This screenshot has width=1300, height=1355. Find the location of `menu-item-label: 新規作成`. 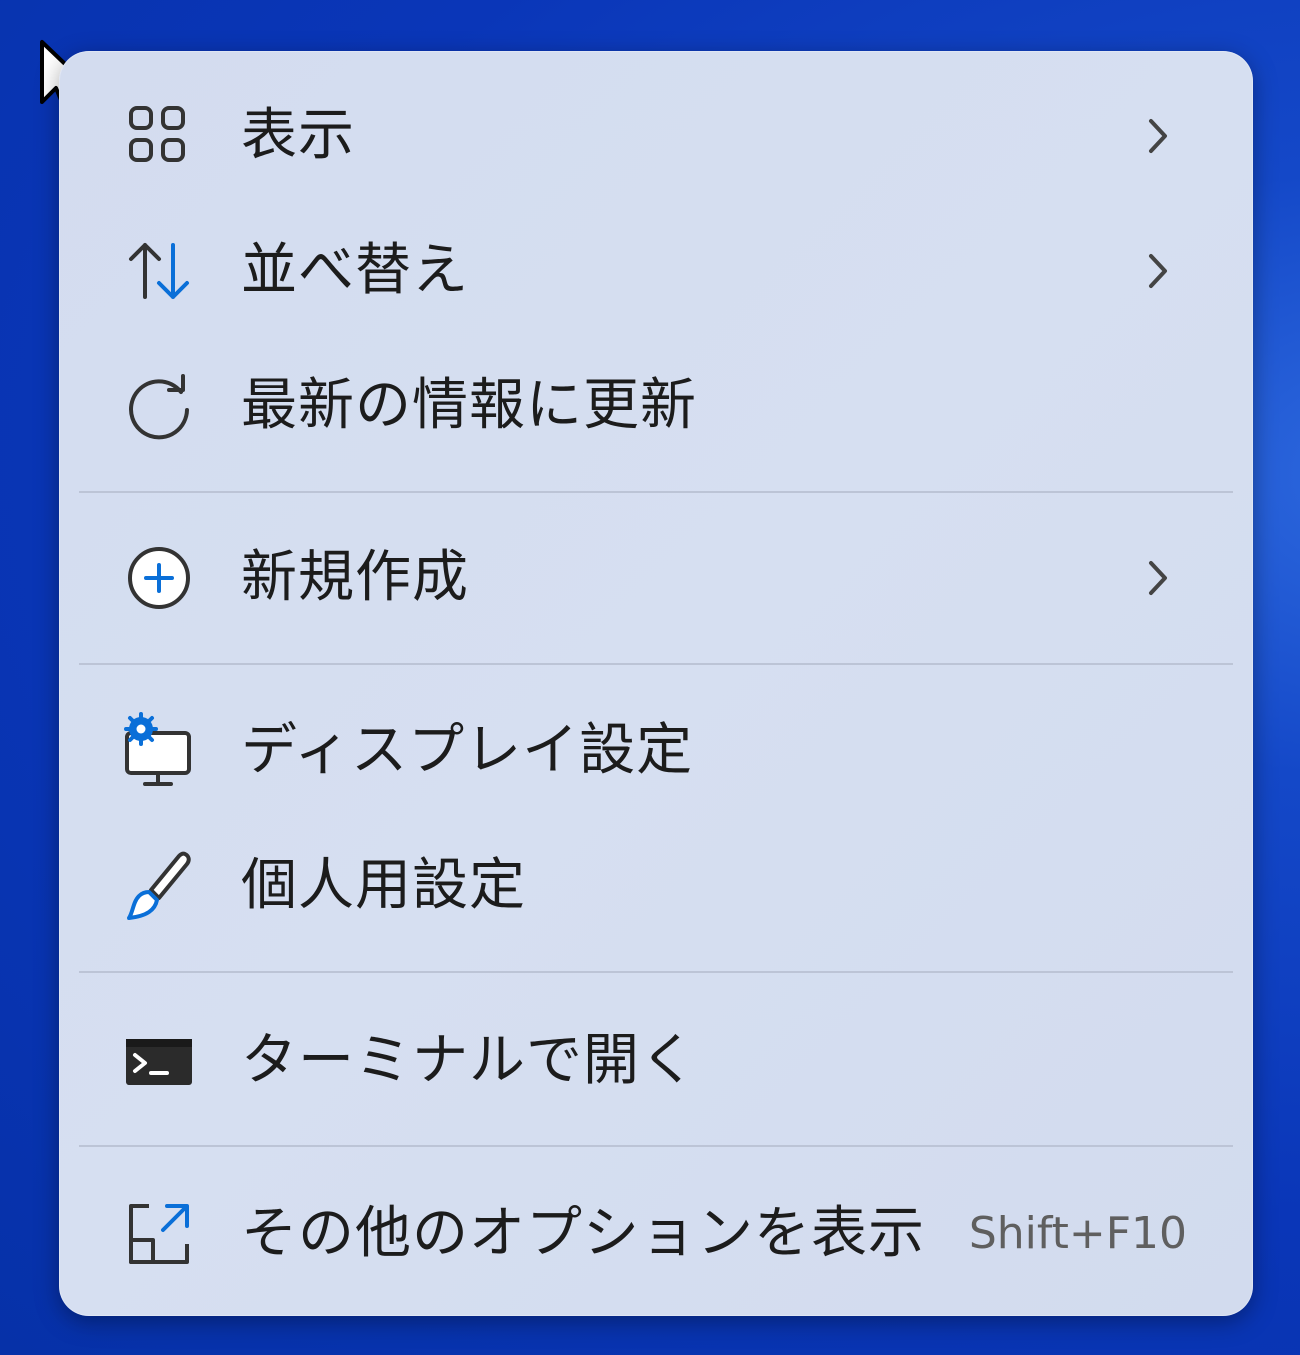

menu-item-label: 新規作成 is located at coordinates (355, 577).